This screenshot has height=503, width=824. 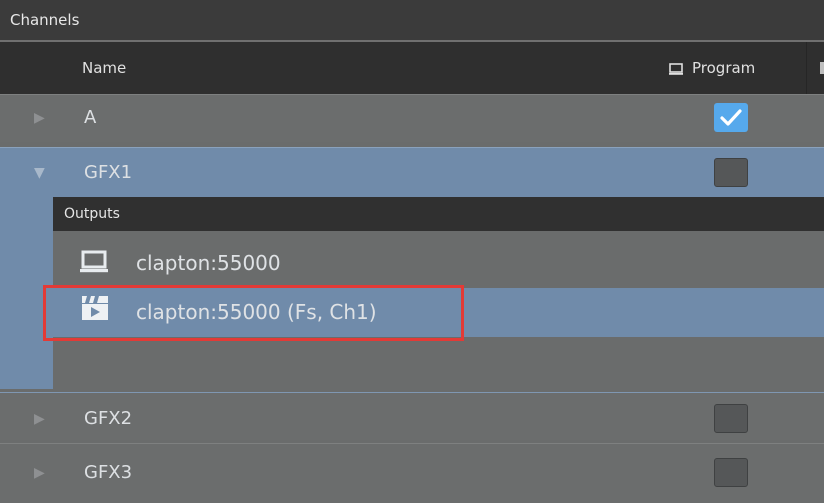 What do you see at coordinates (92, 214) in the screenshot?
I see `outputs-title: Outputs` at bounding box center [92, 214].